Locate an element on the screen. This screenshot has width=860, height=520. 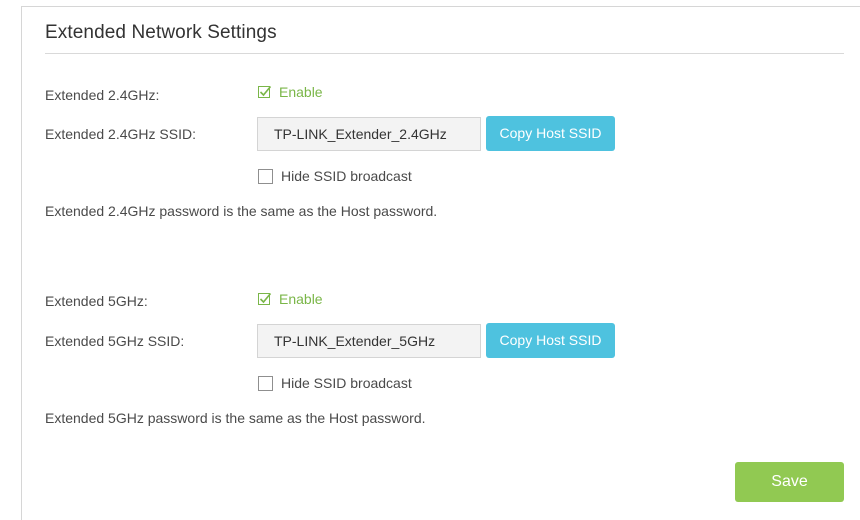
page-title: Extended Network Settings is located at coordinates (161, 32).